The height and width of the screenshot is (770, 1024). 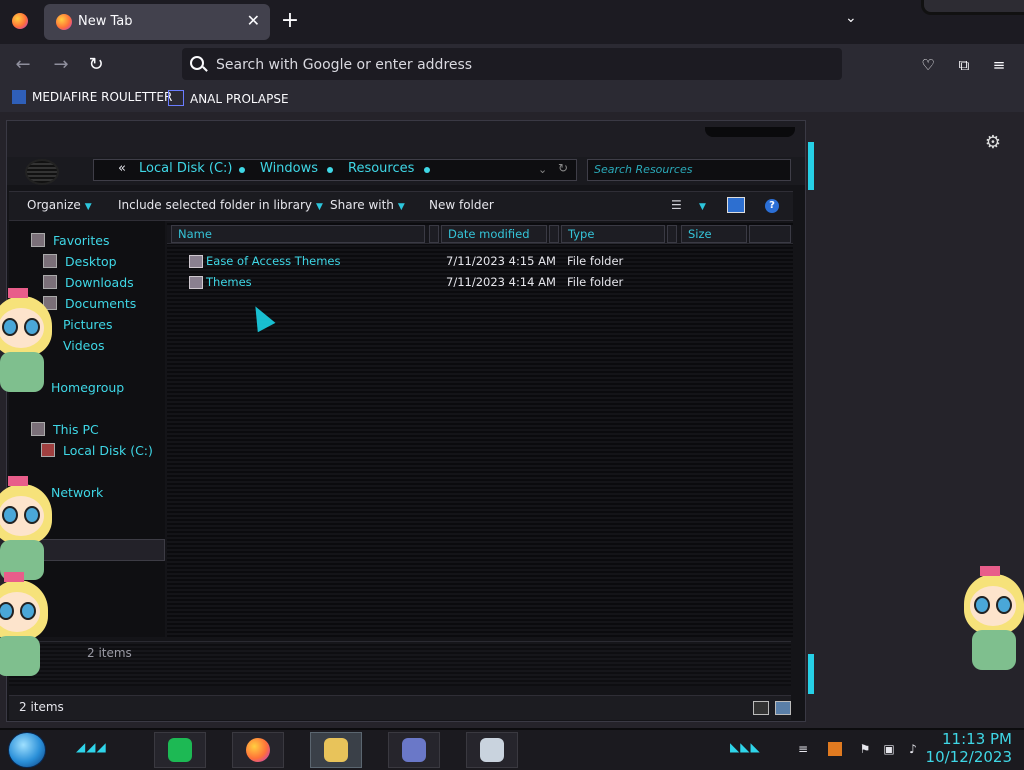 I want to click on taskbar-control-panel, so click(x=414, y=750).